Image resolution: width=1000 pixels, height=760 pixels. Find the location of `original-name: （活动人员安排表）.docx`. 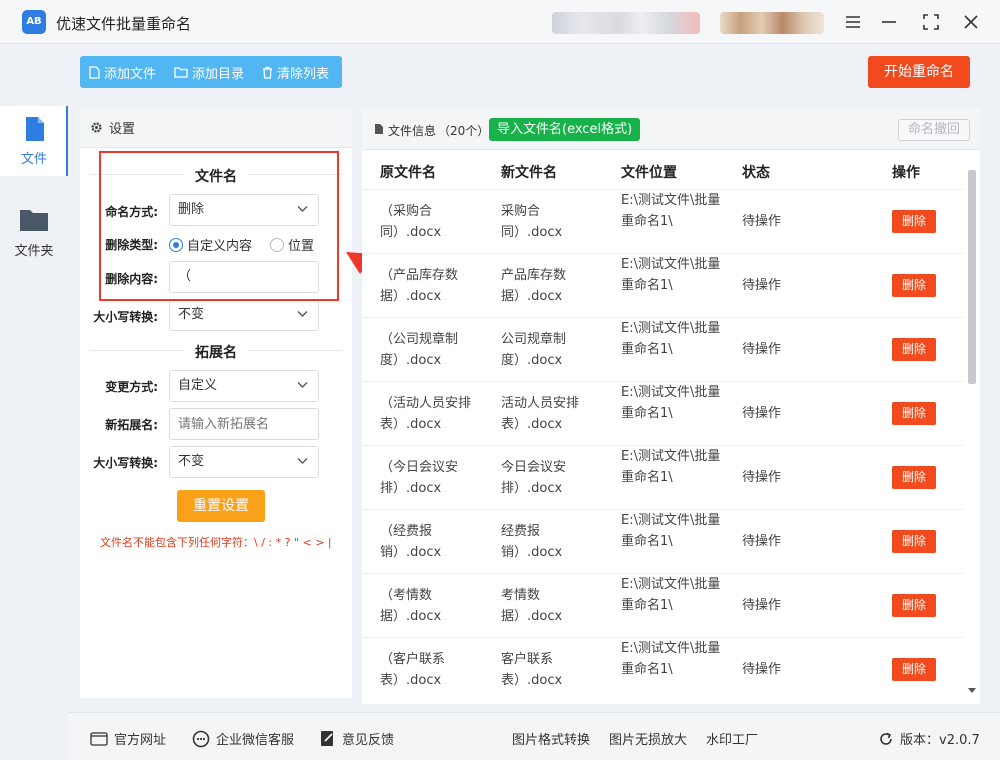

original-name: （活动人员安排表）.docx is located at coordinates (426, 414).